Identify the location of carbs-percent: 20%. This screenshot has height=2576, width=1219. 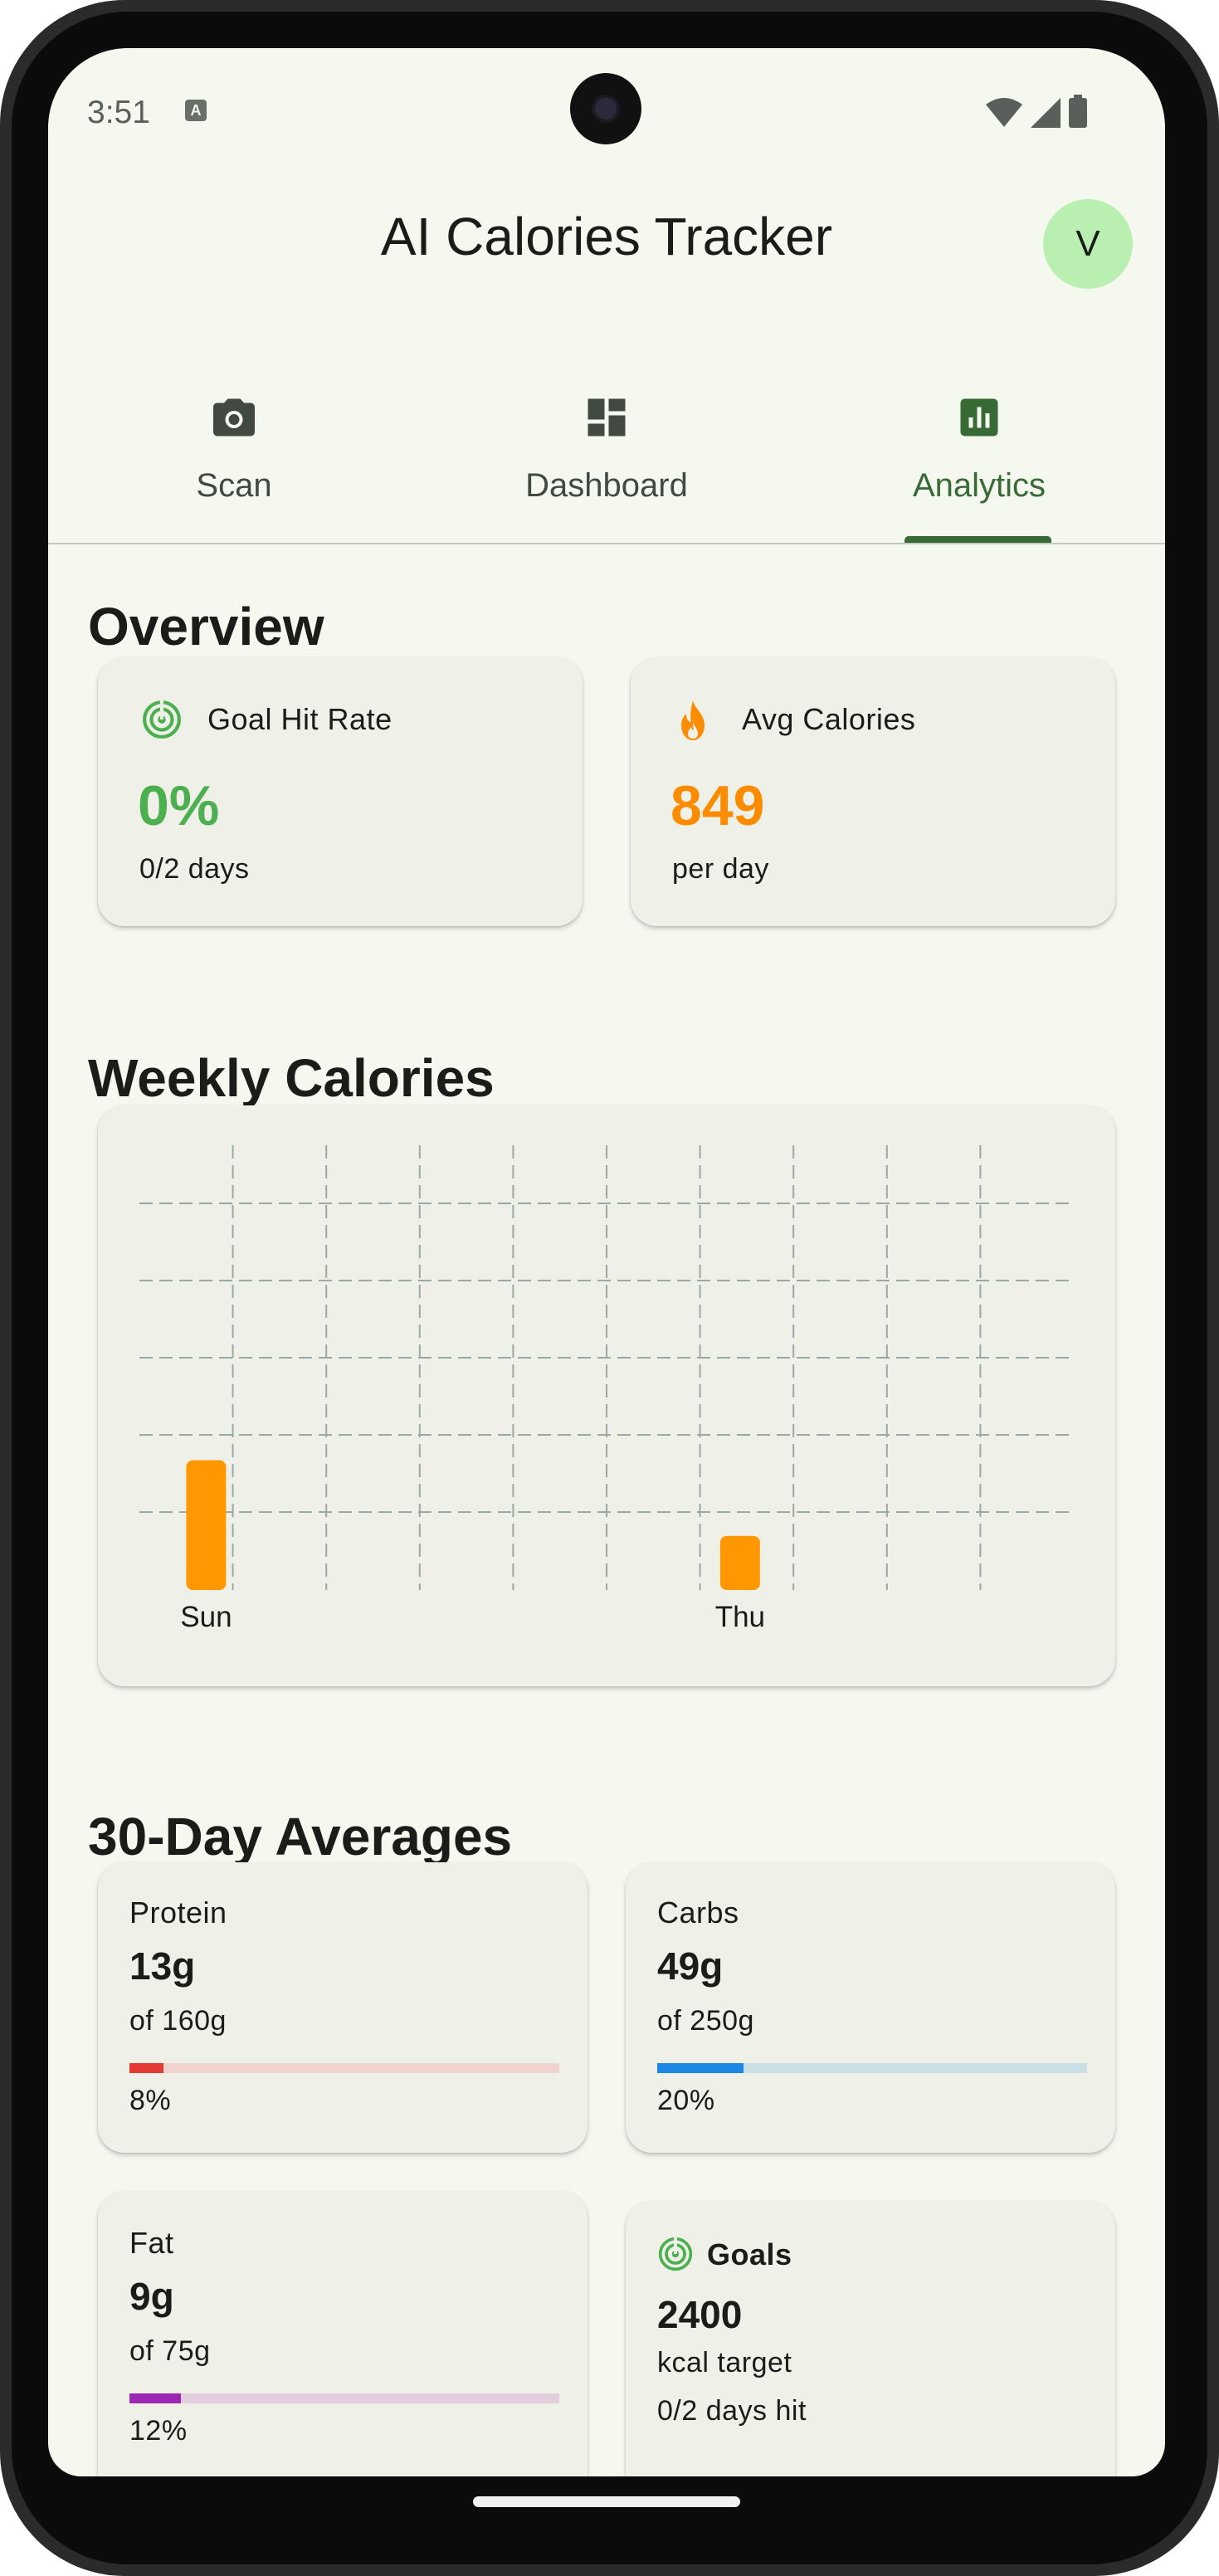
(686, 2101).